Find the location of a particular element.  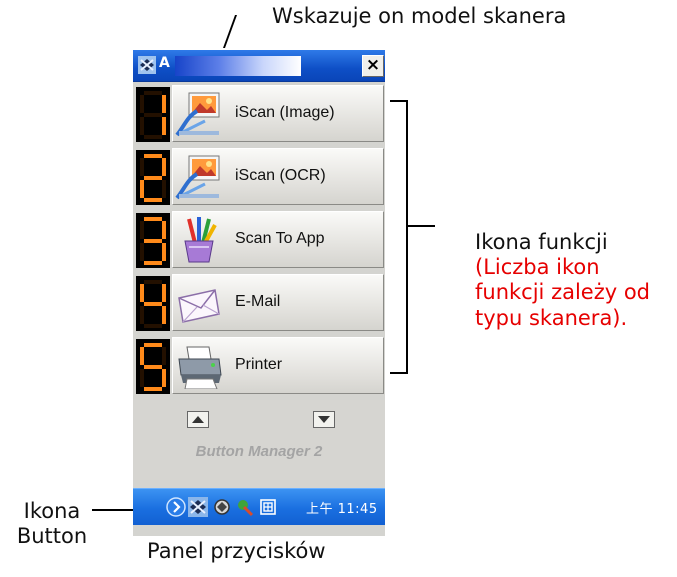

brush-cup-icon is located at coordinates (199, 240).